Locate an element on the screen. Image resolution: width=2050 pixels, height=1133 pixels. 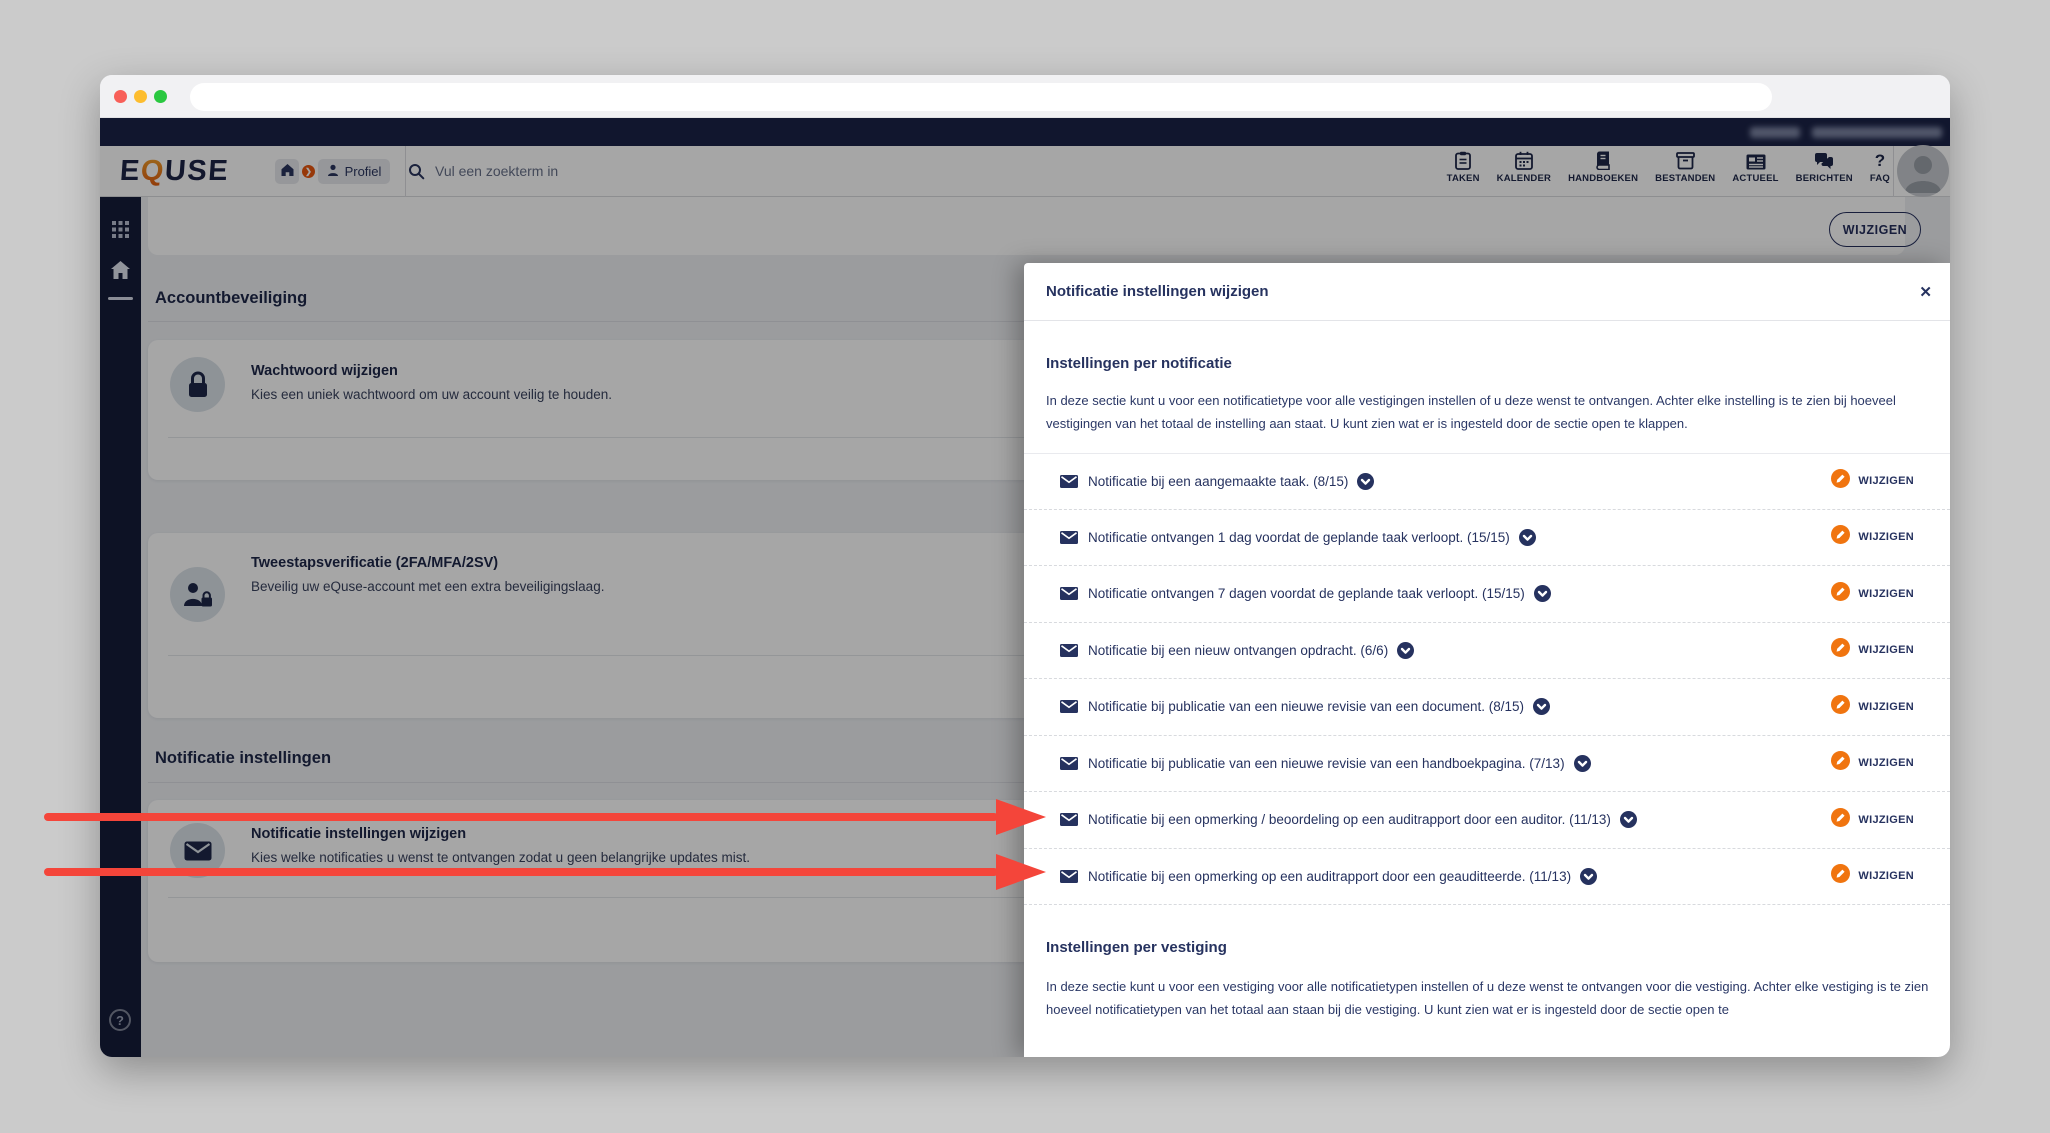
browser-chrome is located at coordinates (1025, 96).